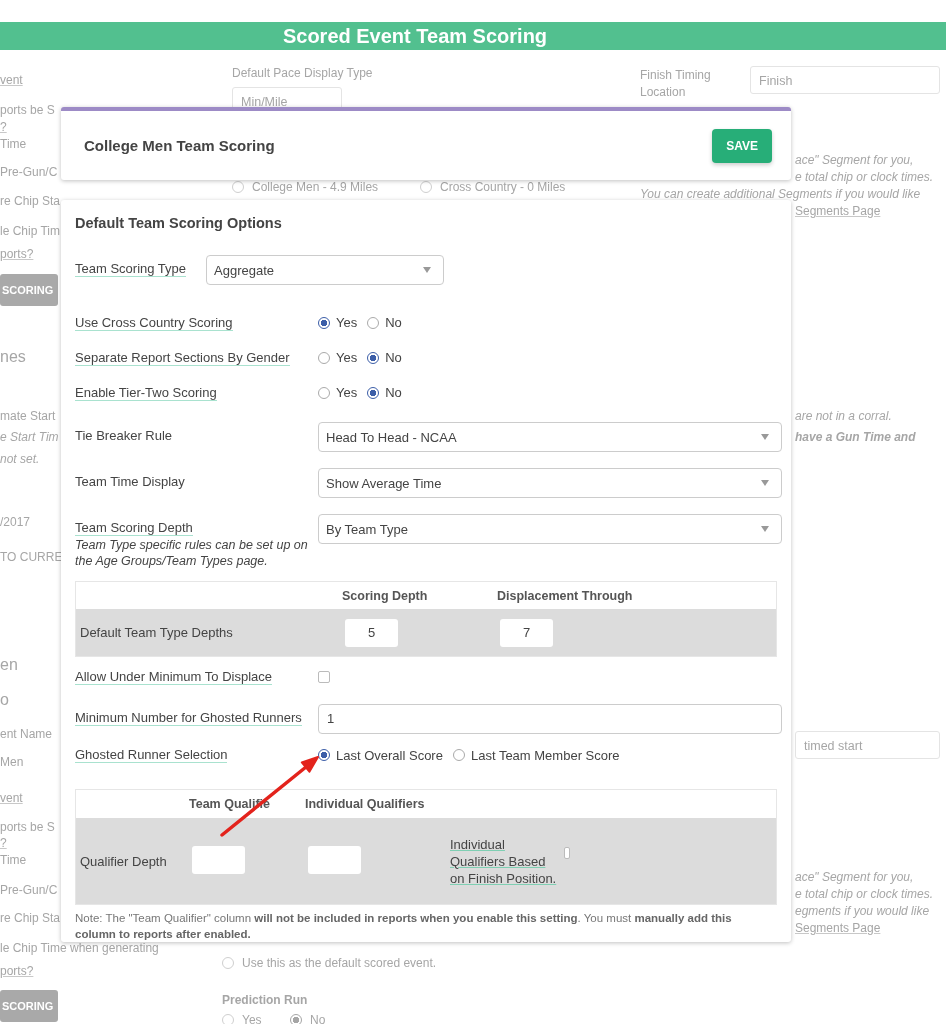 This screenshot has width=946, height=1024. Describe the element at coordinates (843, 416) in the screenshot. I see `label-text: are not in a corral.` at that location.